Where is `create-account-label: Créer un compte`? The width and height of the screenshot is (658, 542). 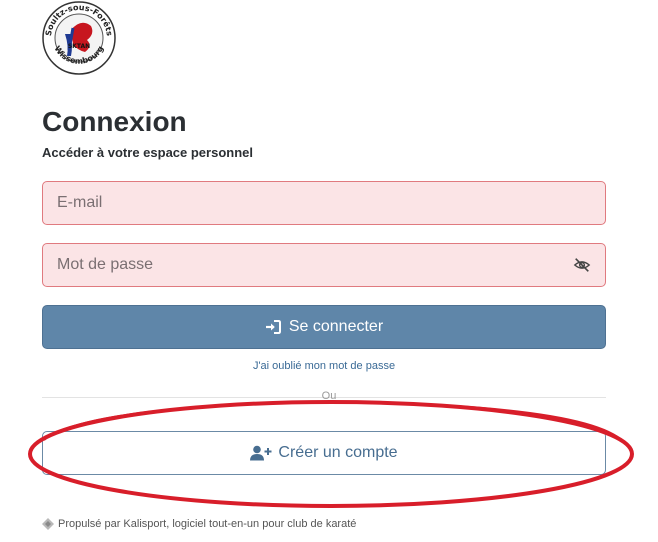
create-account-label: Créer un compte is located at coordinates (338, 452).